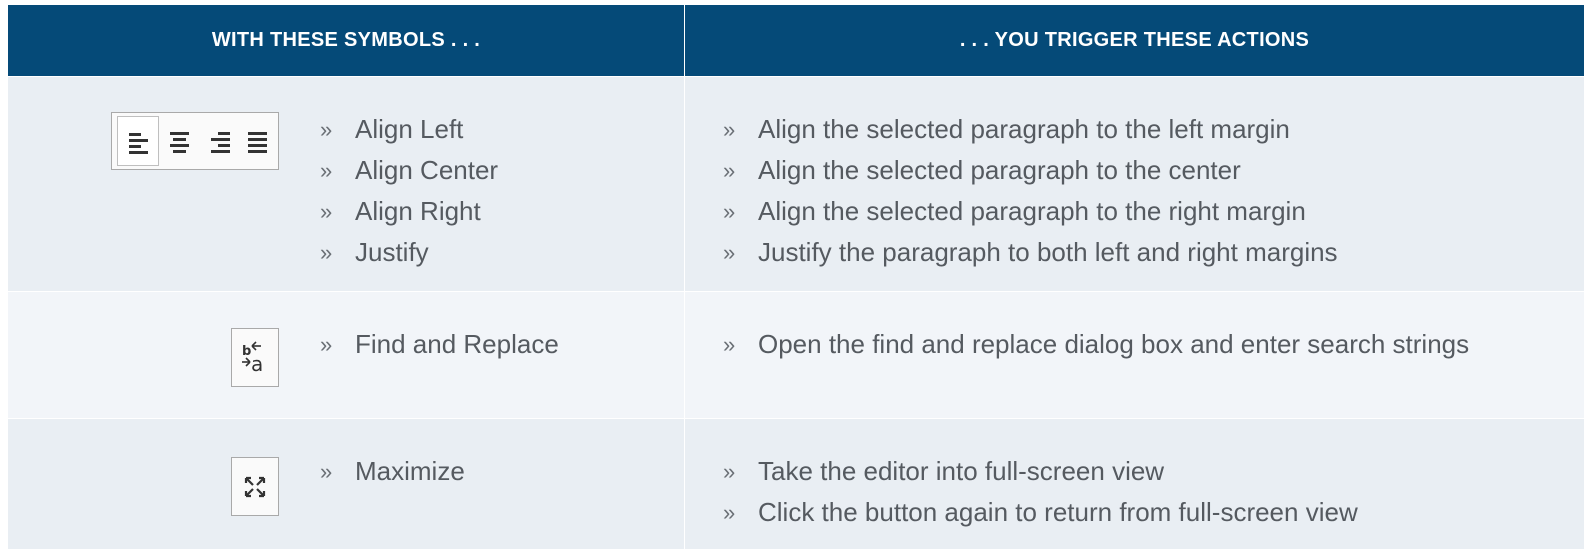  I want to click on symbol-label: Align Right, so click(418, 211).